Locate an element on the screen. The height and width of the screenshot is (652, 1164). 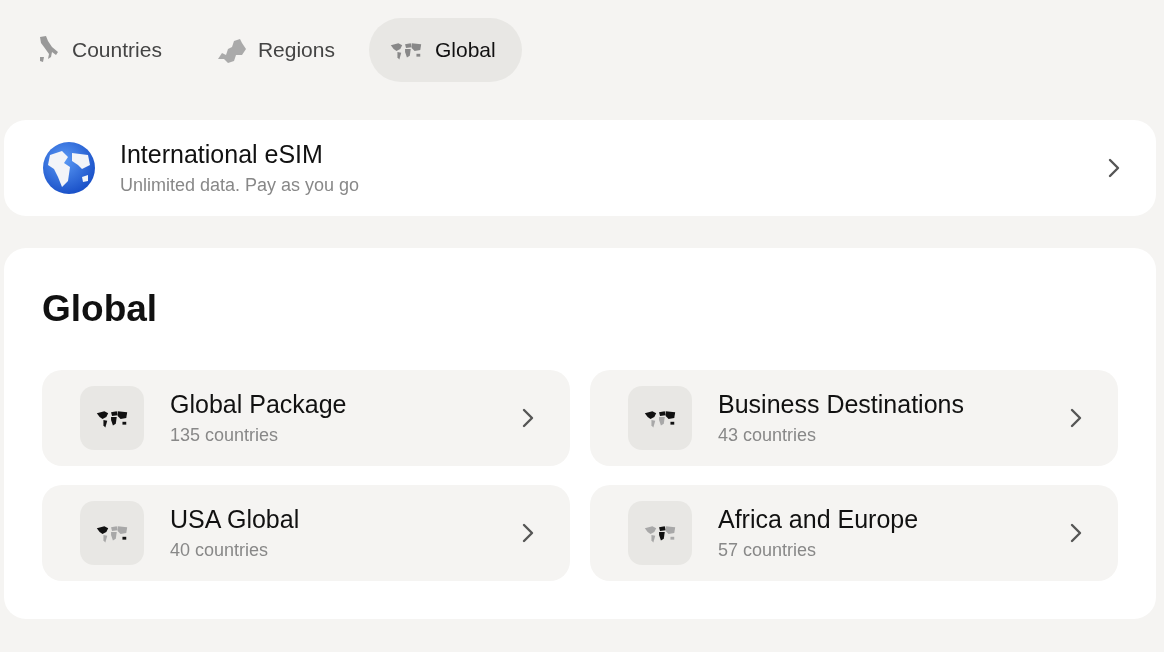
banner-subtitle: Unlimited data. Pay as you go is located at coordinates (240, 185).